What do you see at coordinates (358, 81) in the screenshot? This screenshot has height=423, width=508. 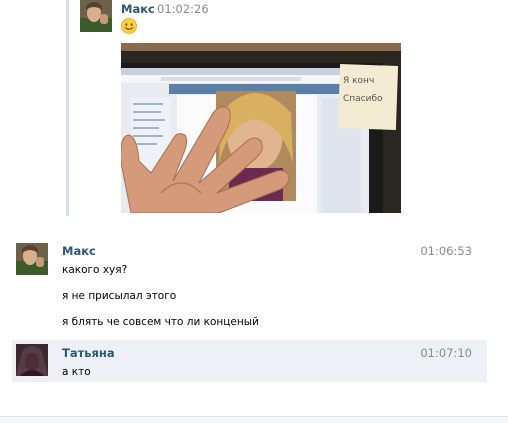 I see `svg-text: Я конч` at bounding box center [358, 81].